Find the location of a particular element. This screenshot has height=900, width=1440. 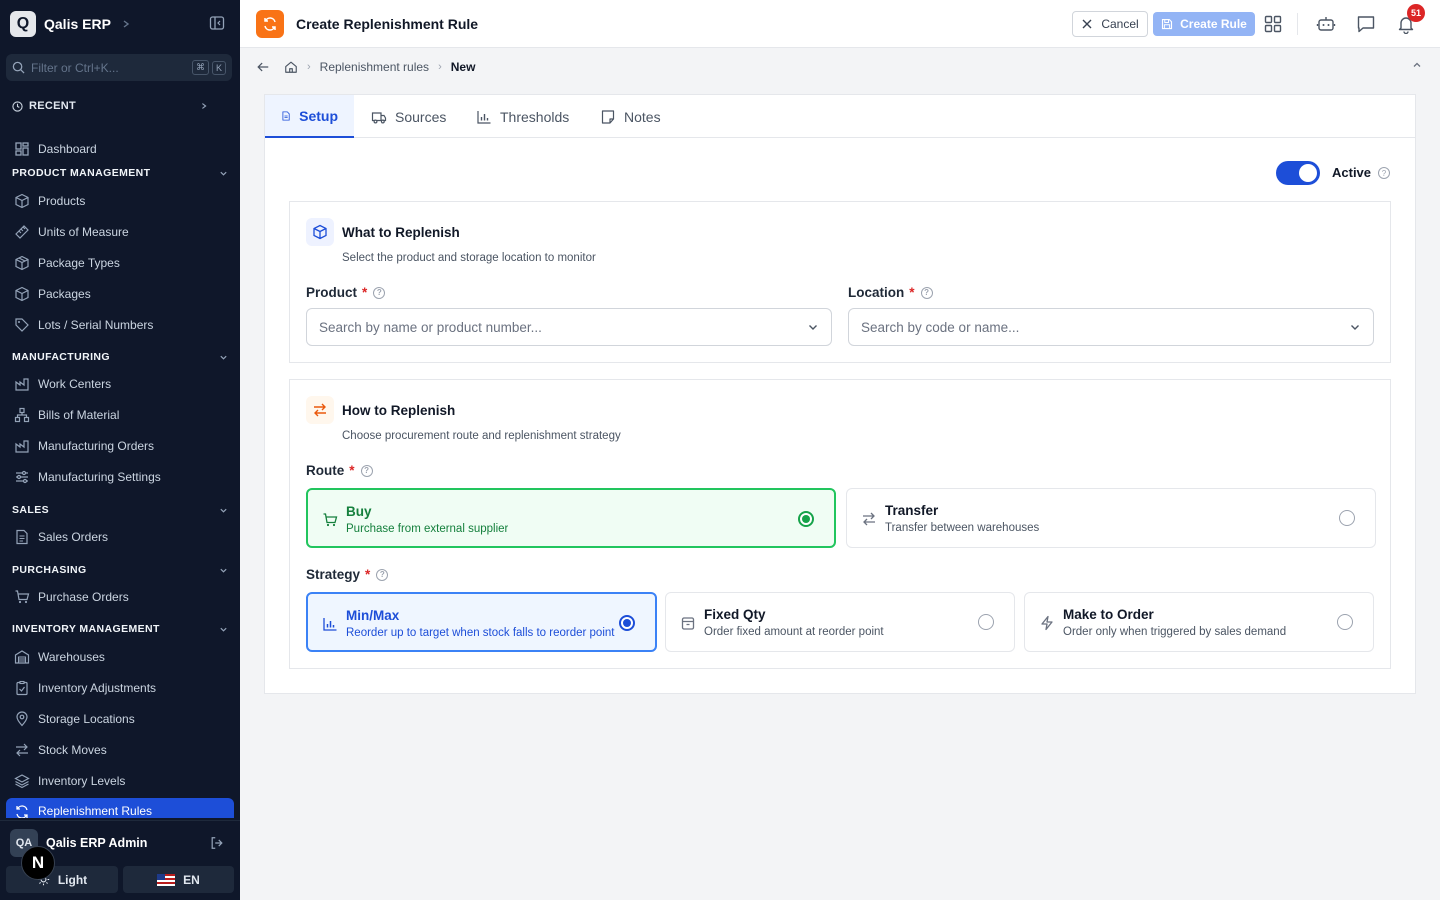

section-label: INVENTORY MANAGEMENT is located at coordinates (86, 629).